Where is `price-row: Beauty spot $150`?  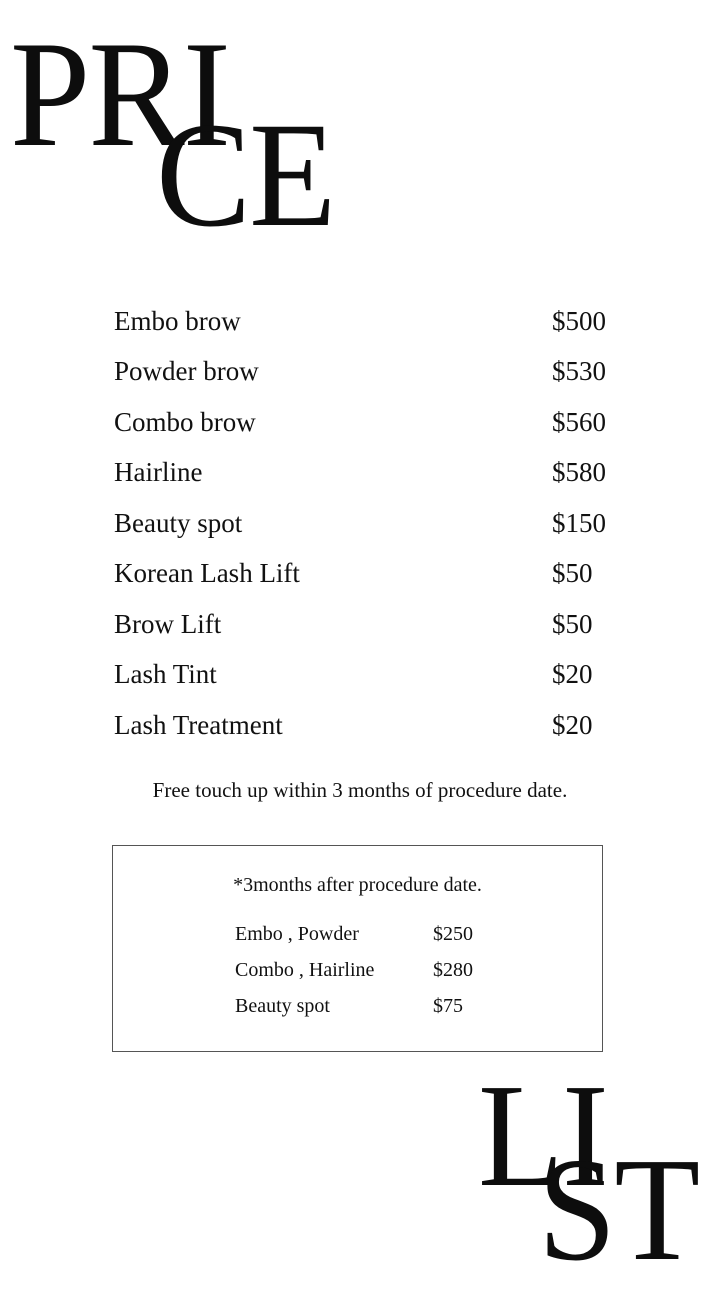
price-row: Beauty spot $150 is located at coordinates (361, 523).